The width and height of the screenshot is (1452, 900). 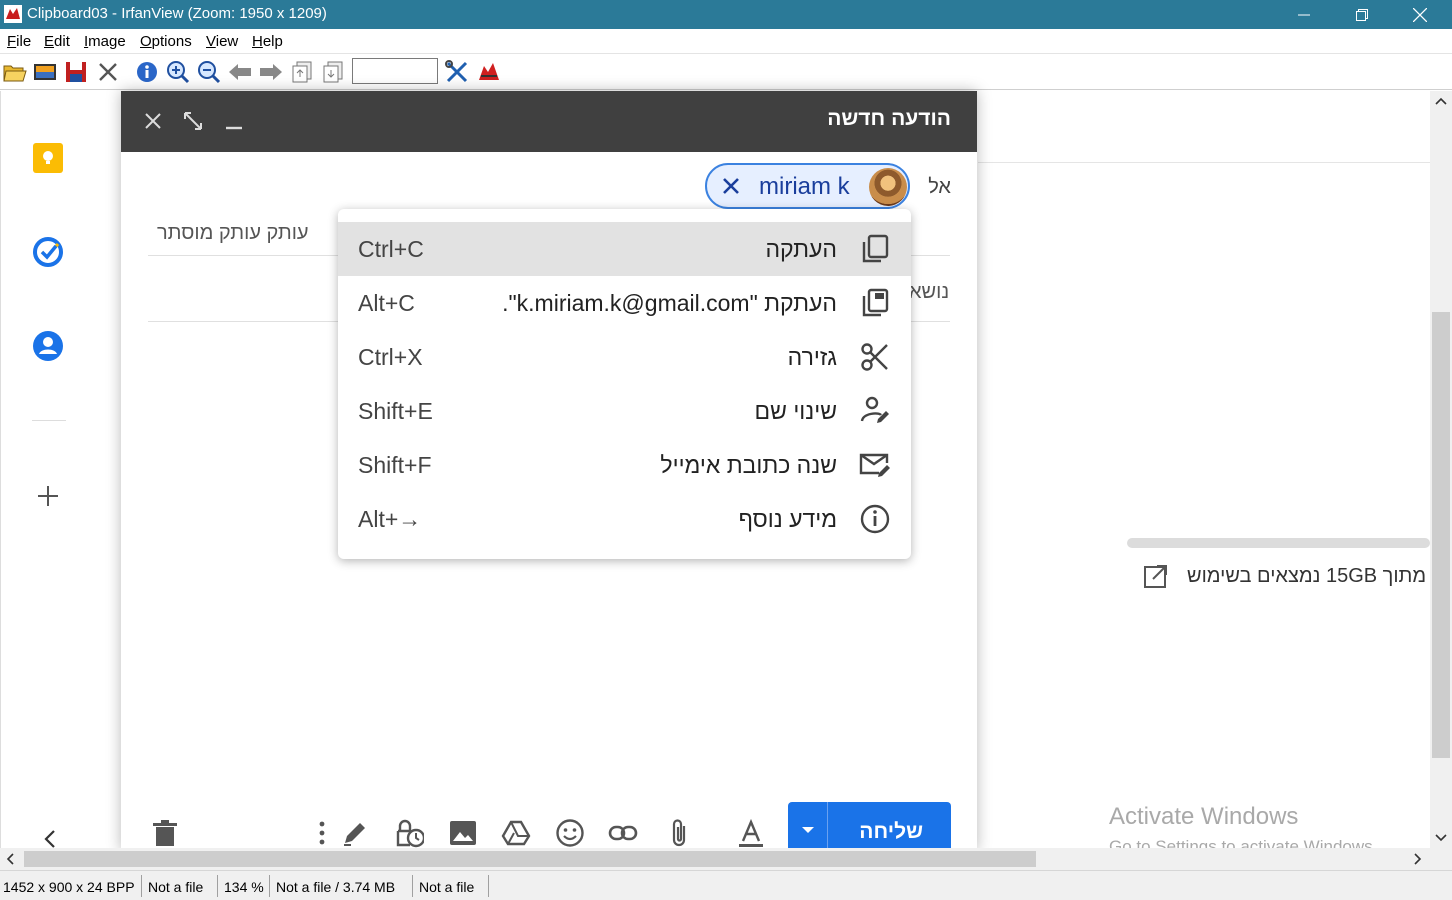 What do you see at coordinates (624, 465) in the screenshot?
I see `menu-item-change-email: Shift+F שנה כתובת אימייל` at bounding box center [624, 465].